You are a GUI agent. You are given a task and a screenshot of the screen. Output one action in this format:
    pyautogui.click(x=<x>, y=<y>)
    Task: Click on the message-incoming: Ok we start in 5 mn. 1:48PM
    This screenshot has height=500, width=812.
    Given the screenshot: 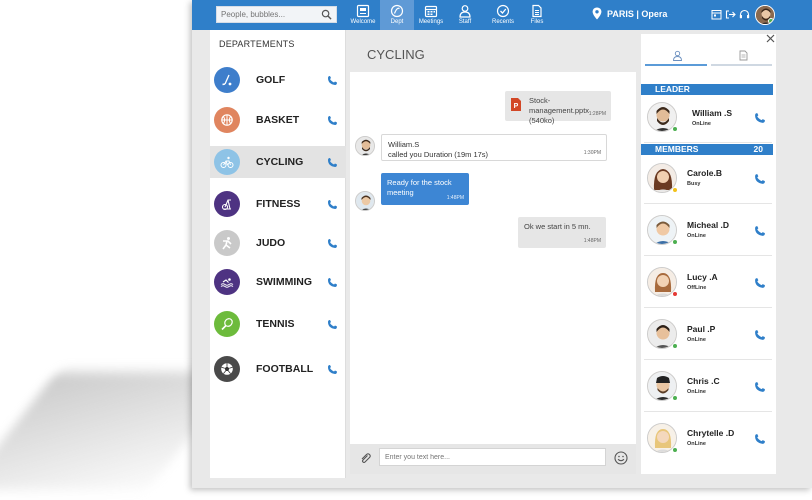 What is the action you would take?
    pyautogui.click(x=562, y=232)
    